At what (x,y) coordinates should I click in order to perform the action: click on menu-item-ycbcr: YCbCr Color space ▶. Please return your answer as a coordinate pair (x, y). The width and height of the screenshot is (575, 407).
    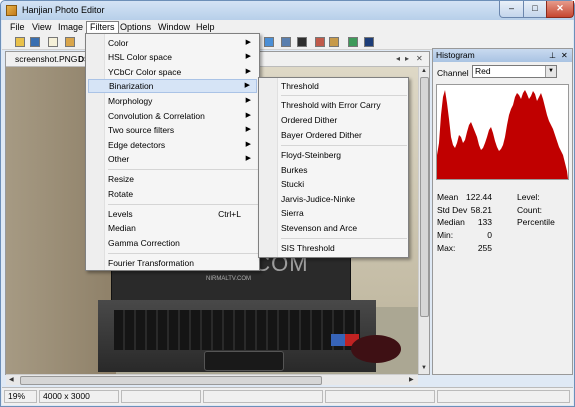
    Looking at the image, I should click on (172, 72).